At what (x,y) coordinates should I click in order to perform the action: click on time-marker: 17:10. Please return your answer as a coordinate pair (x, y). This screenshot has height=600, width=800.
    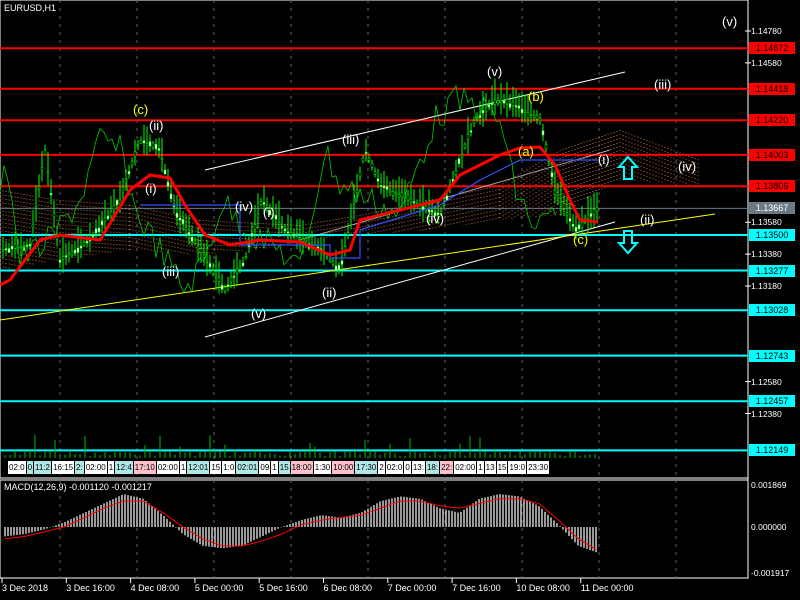
    Looking at the image, I should click on (144, 467).